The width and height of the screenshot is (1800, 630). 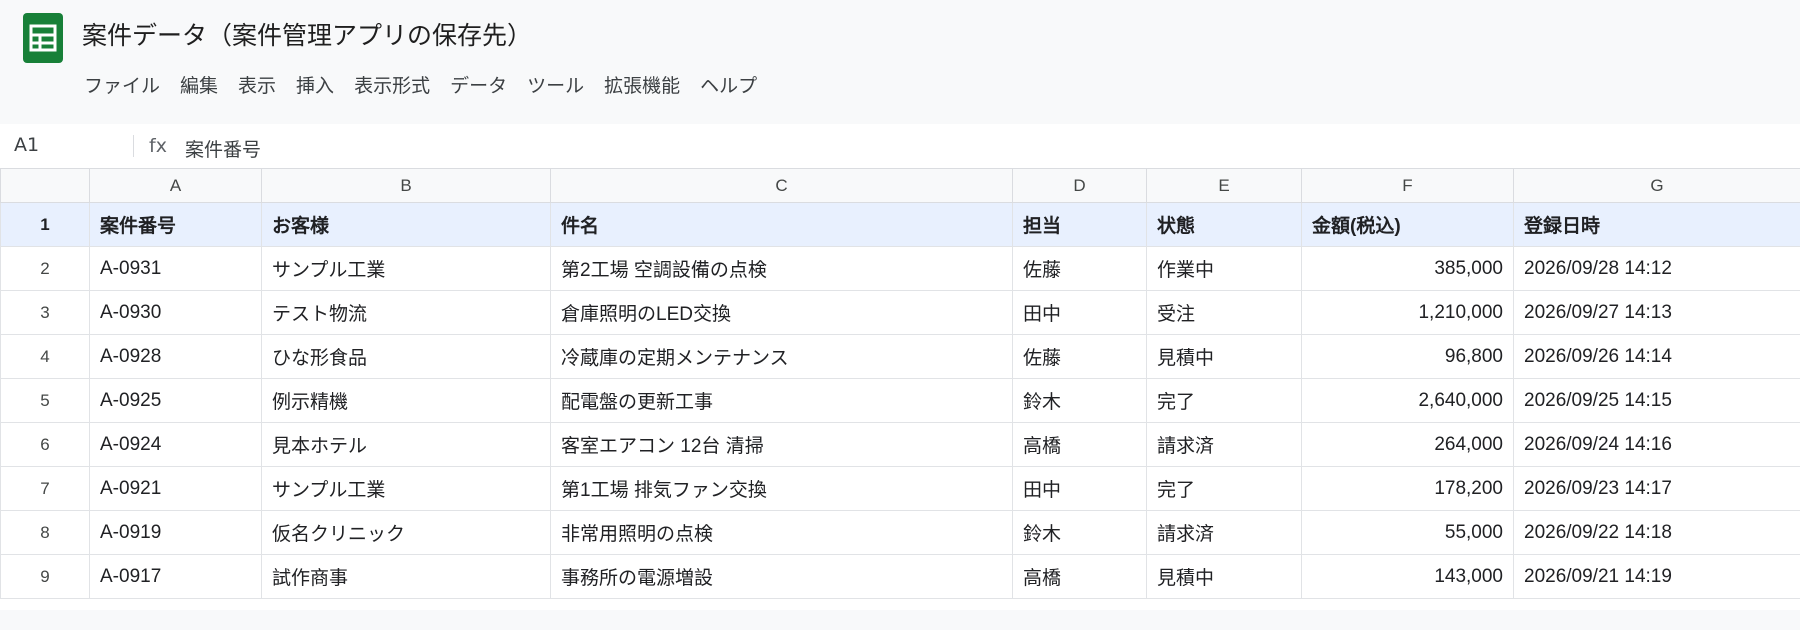 What do you see at coordinates (69, 145) in the screenshot?
I see `name-box: A1` at bounding box center [69, 145].